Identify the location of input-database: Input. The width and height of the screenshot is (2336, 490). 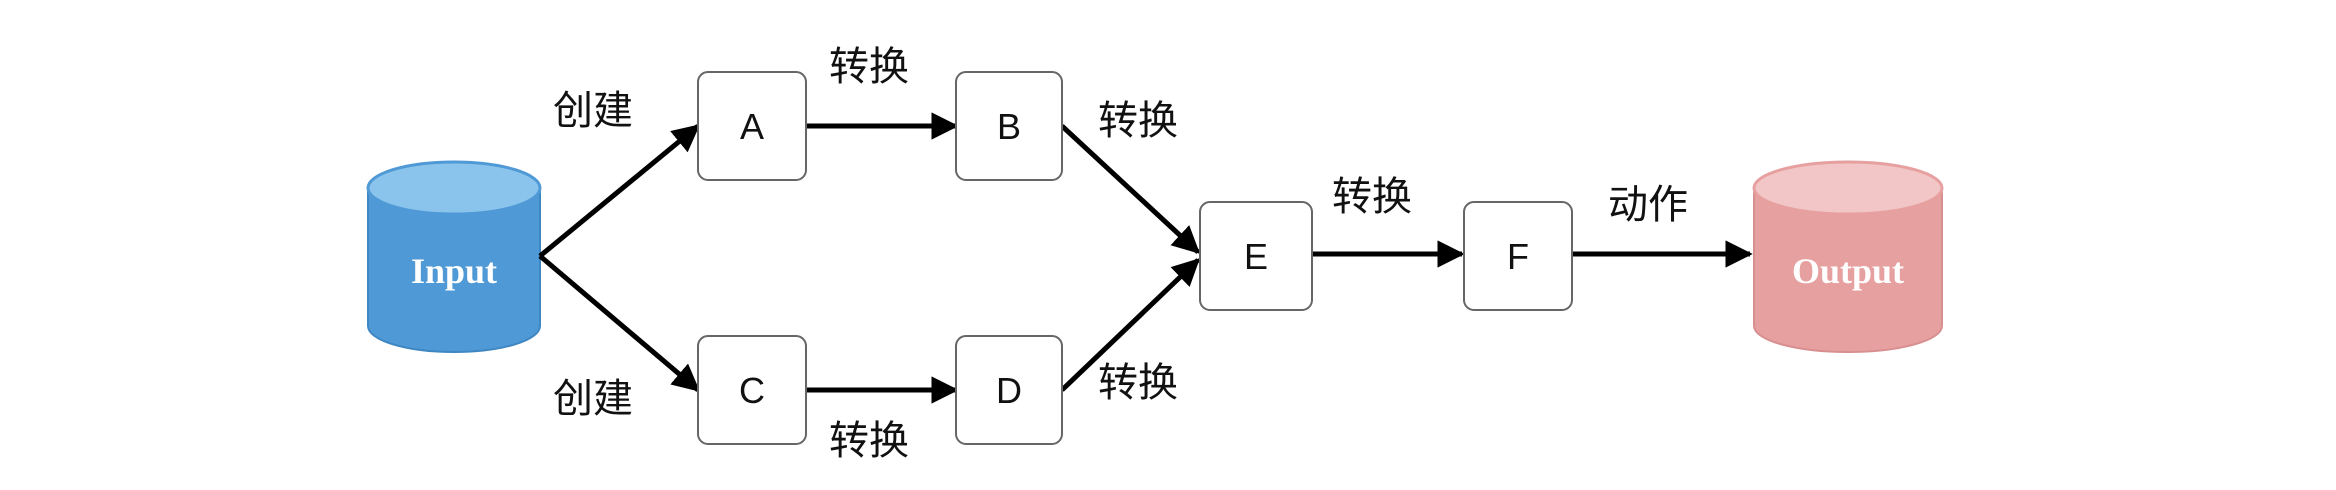
(454, 256).